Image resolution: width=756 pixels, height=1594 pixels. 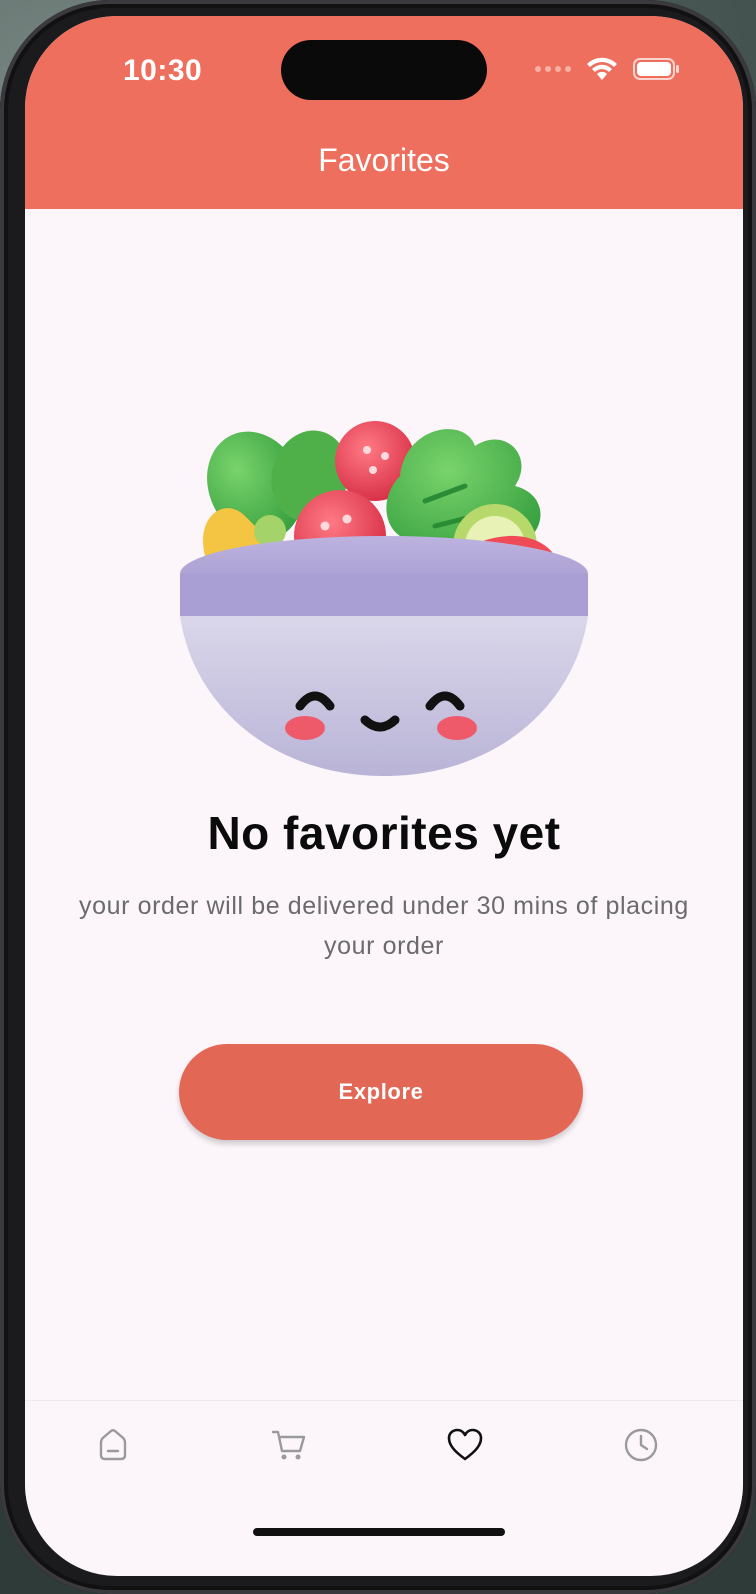 What do you see at coordinates (384, 833) in the screenshot?
I see `empty-state-title: No favorites yet` at bounding box center [384, 833].